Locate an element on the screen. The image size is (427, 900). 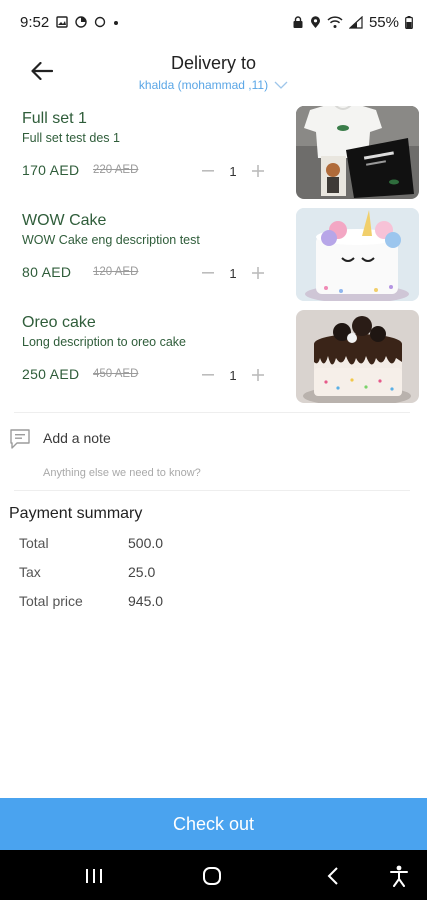
item-name: Full set 1 is located at coordinates (54, 118).